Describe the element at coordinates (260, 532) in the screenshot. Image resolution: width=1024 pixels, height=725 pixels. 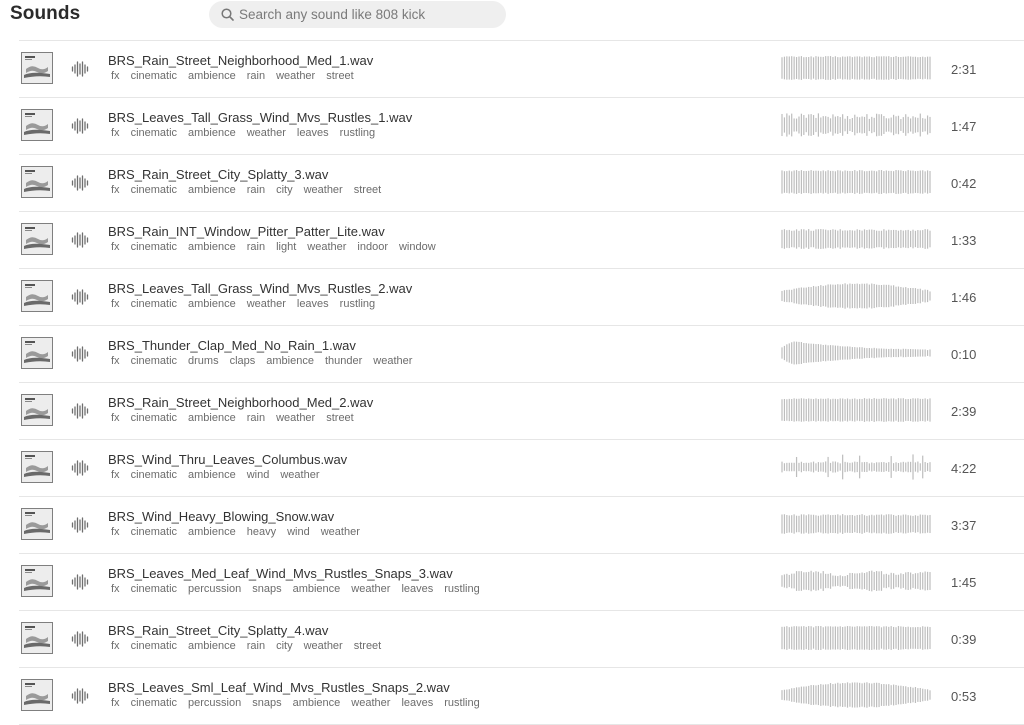
I see `tag: heavy` at that location.